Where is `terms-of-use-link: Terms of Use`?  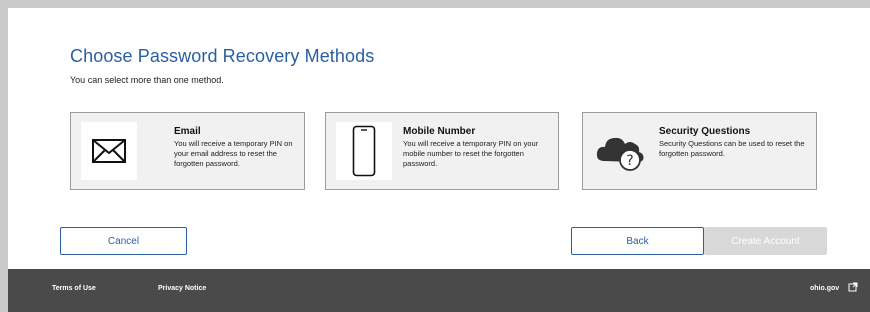
terms-of-use-link: Terms of Use is located at coordinates (74, 288).